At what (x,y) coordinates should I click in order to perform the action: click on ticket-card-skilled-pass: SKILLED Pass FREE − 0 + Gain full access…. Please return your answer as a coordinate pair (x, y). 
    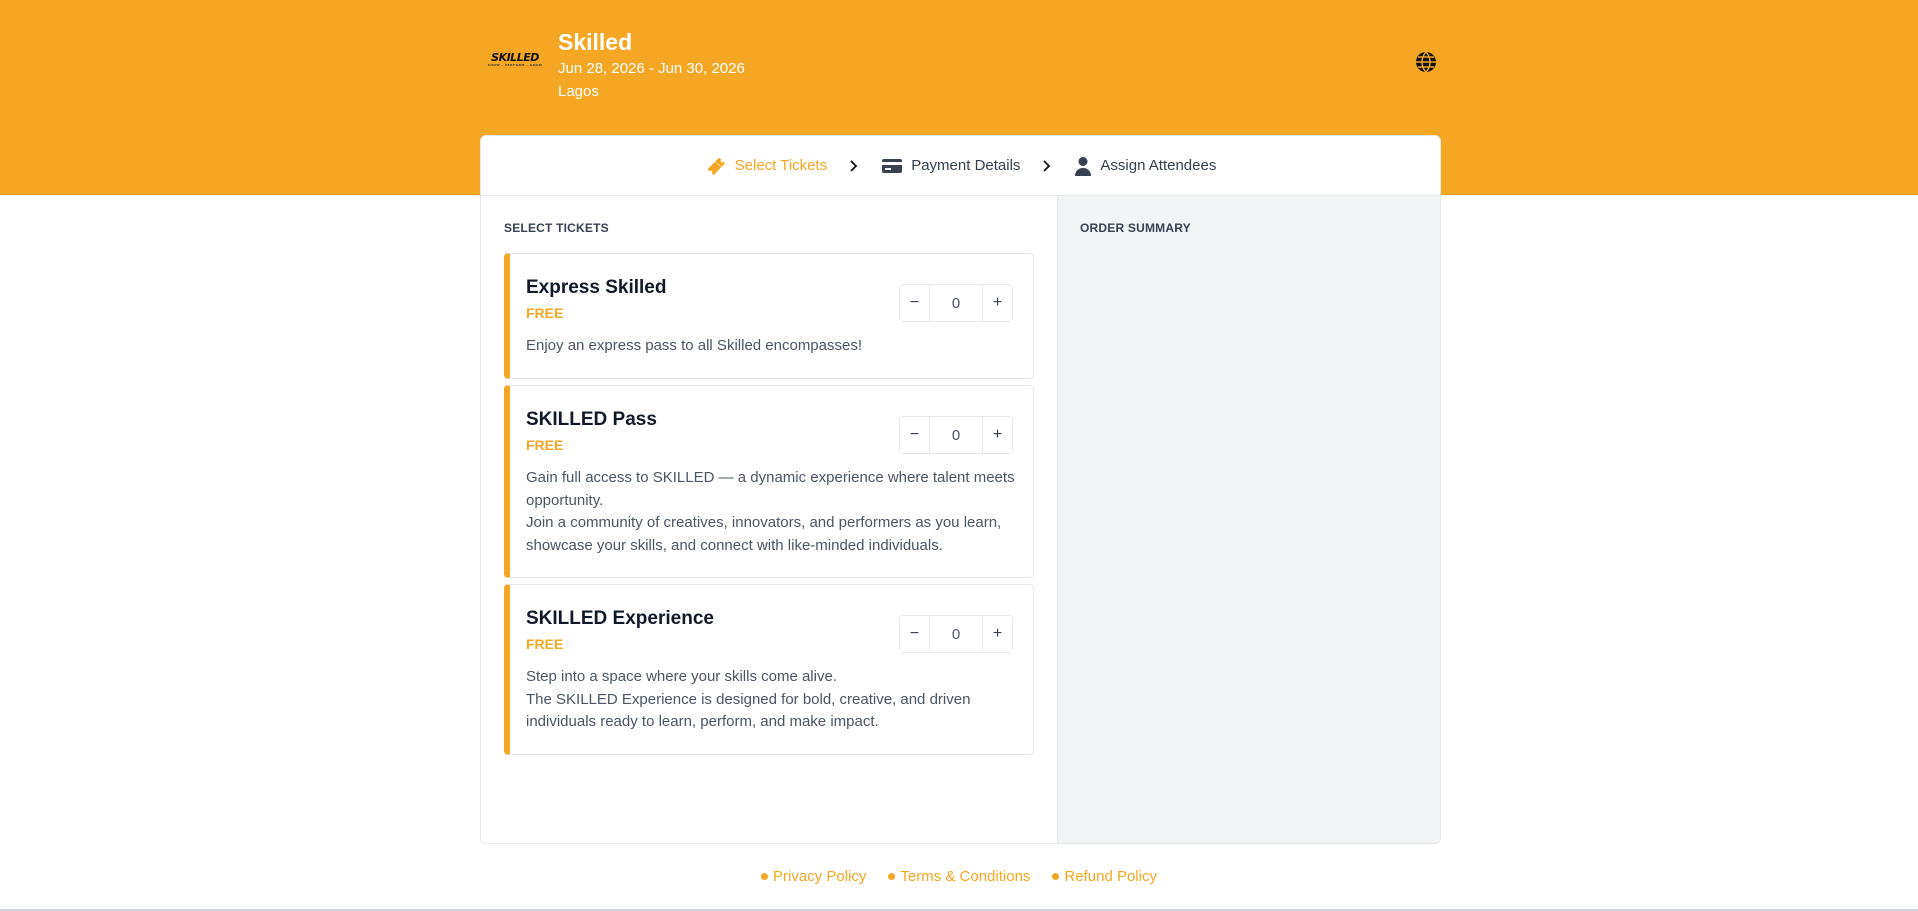
    Looking at the image, I should click on (769, 481).